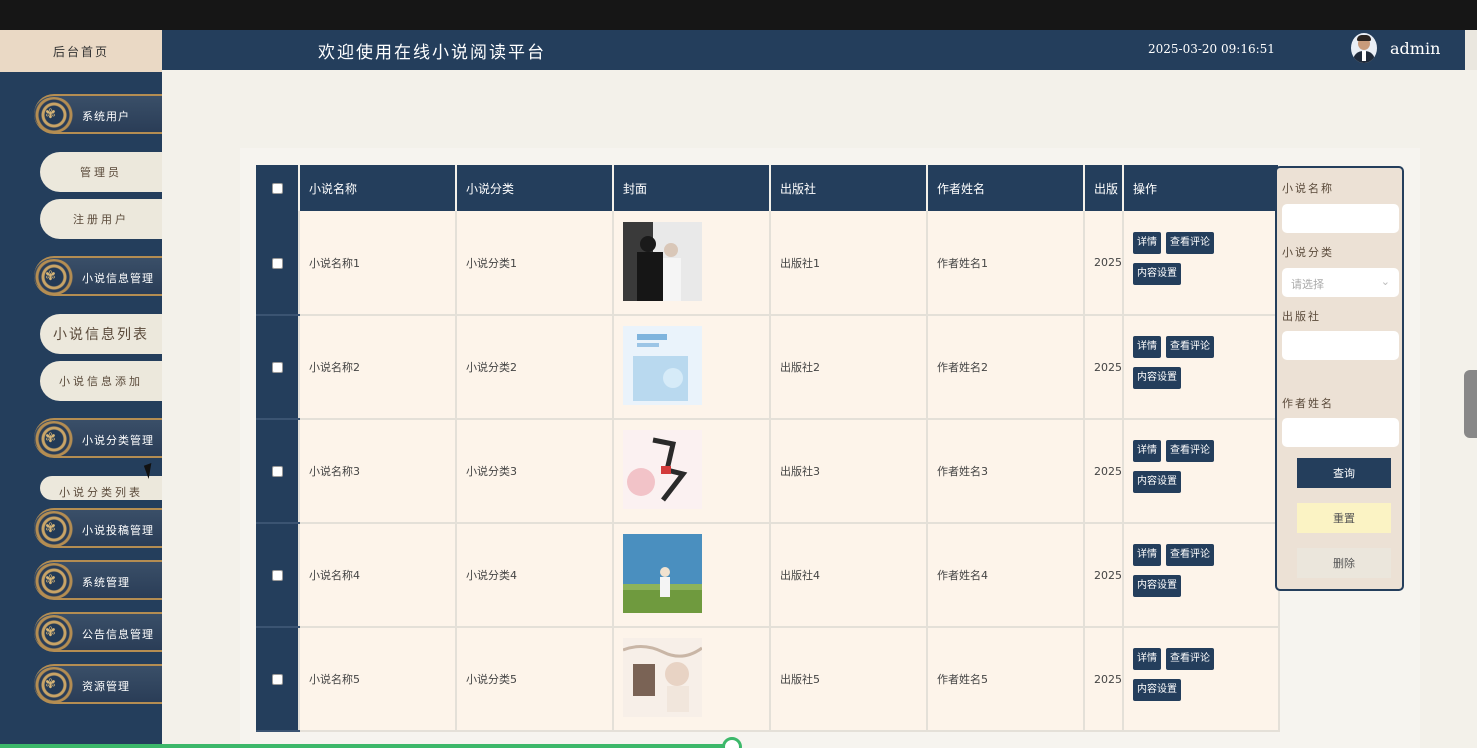 The height and width of the screenshot is (748, 1477). I want to click on cell-category: 小说分类3, so click(535, 471).